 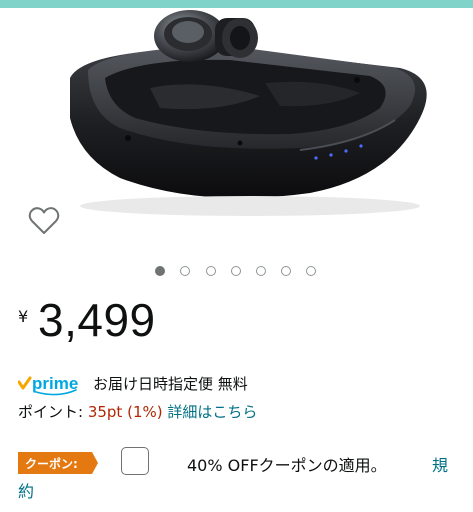 I want to click on price-currency: ¥, so click(x=23, y=316).